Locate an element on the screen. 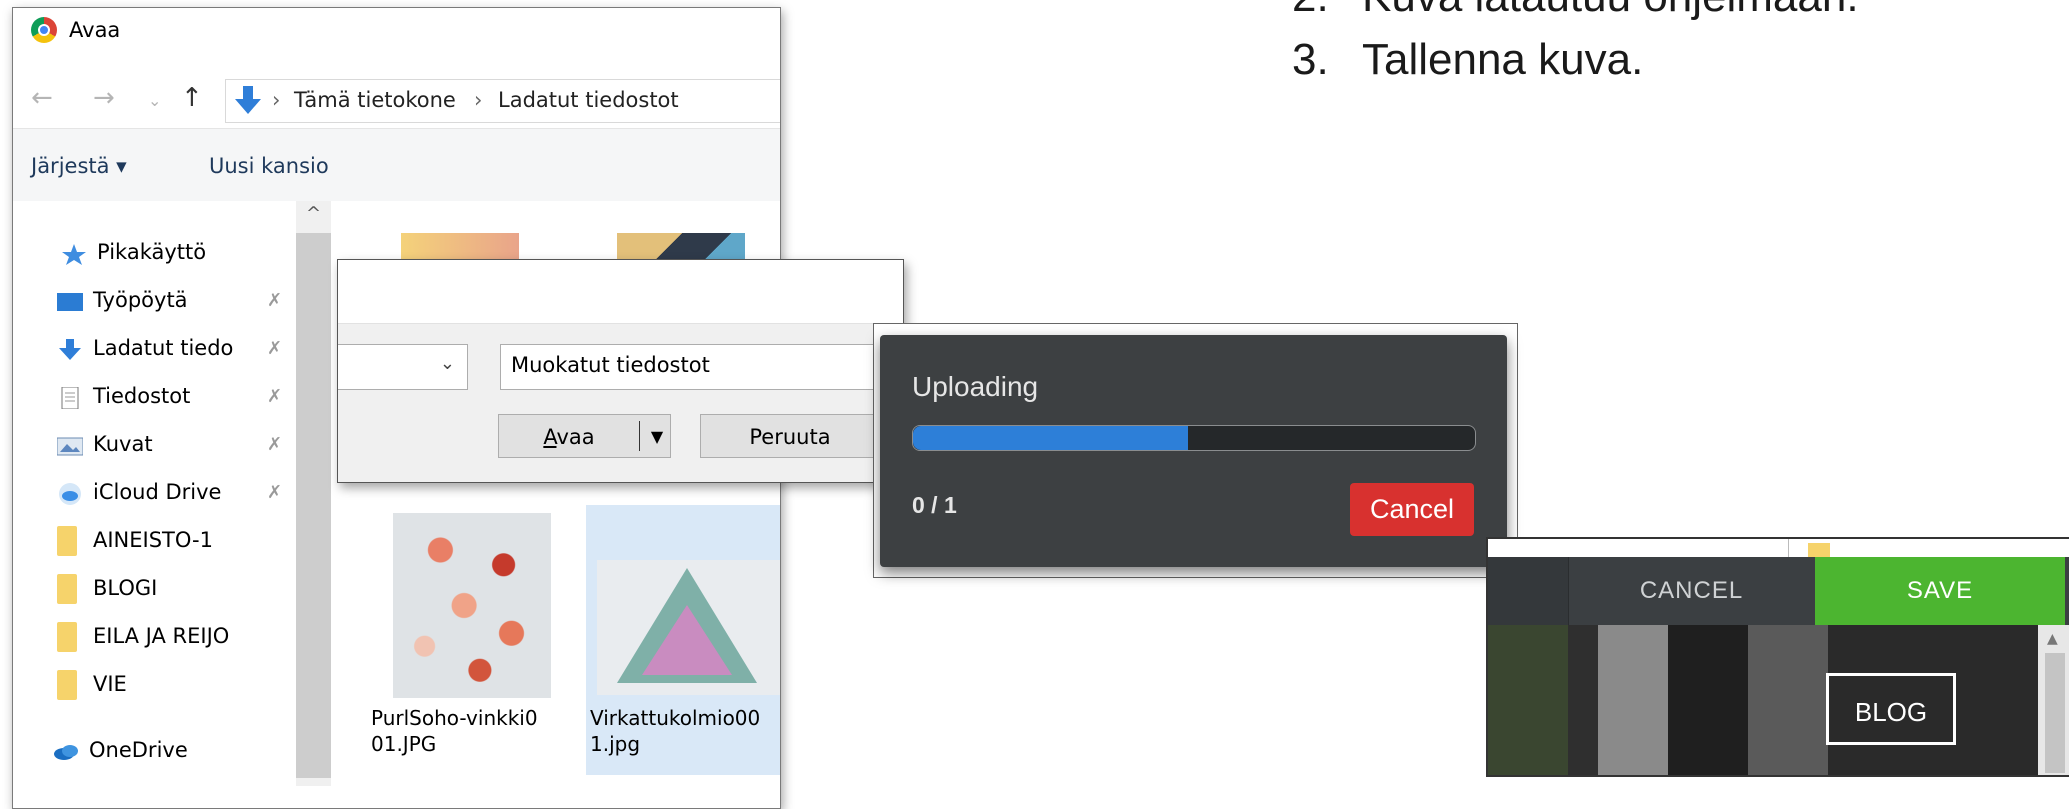 This screenshot has width=2069, height=809. nav-item-label: iCloud Drive is located at coordinates (157, 492).